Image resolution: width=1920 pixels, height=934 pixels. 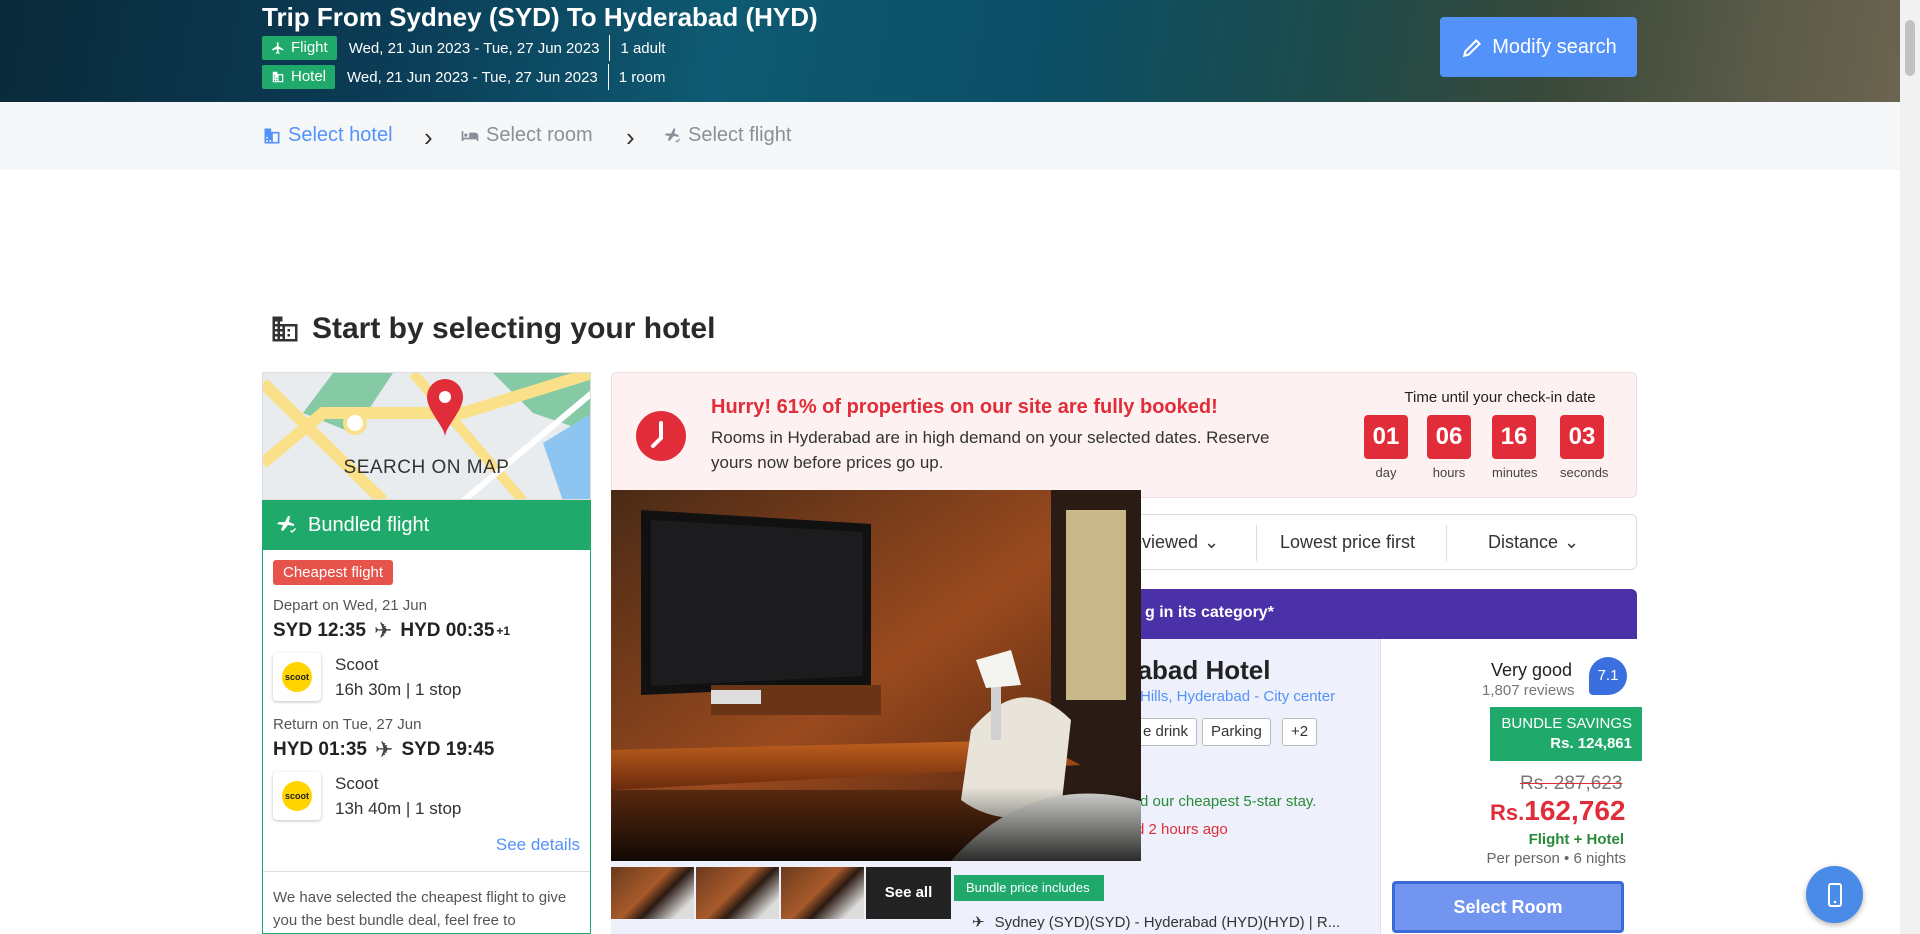 What do you see at coordinates (643, 48) in the screenshot?
I see `flight-pax: 1 adult` at bounding box center [643, 48].